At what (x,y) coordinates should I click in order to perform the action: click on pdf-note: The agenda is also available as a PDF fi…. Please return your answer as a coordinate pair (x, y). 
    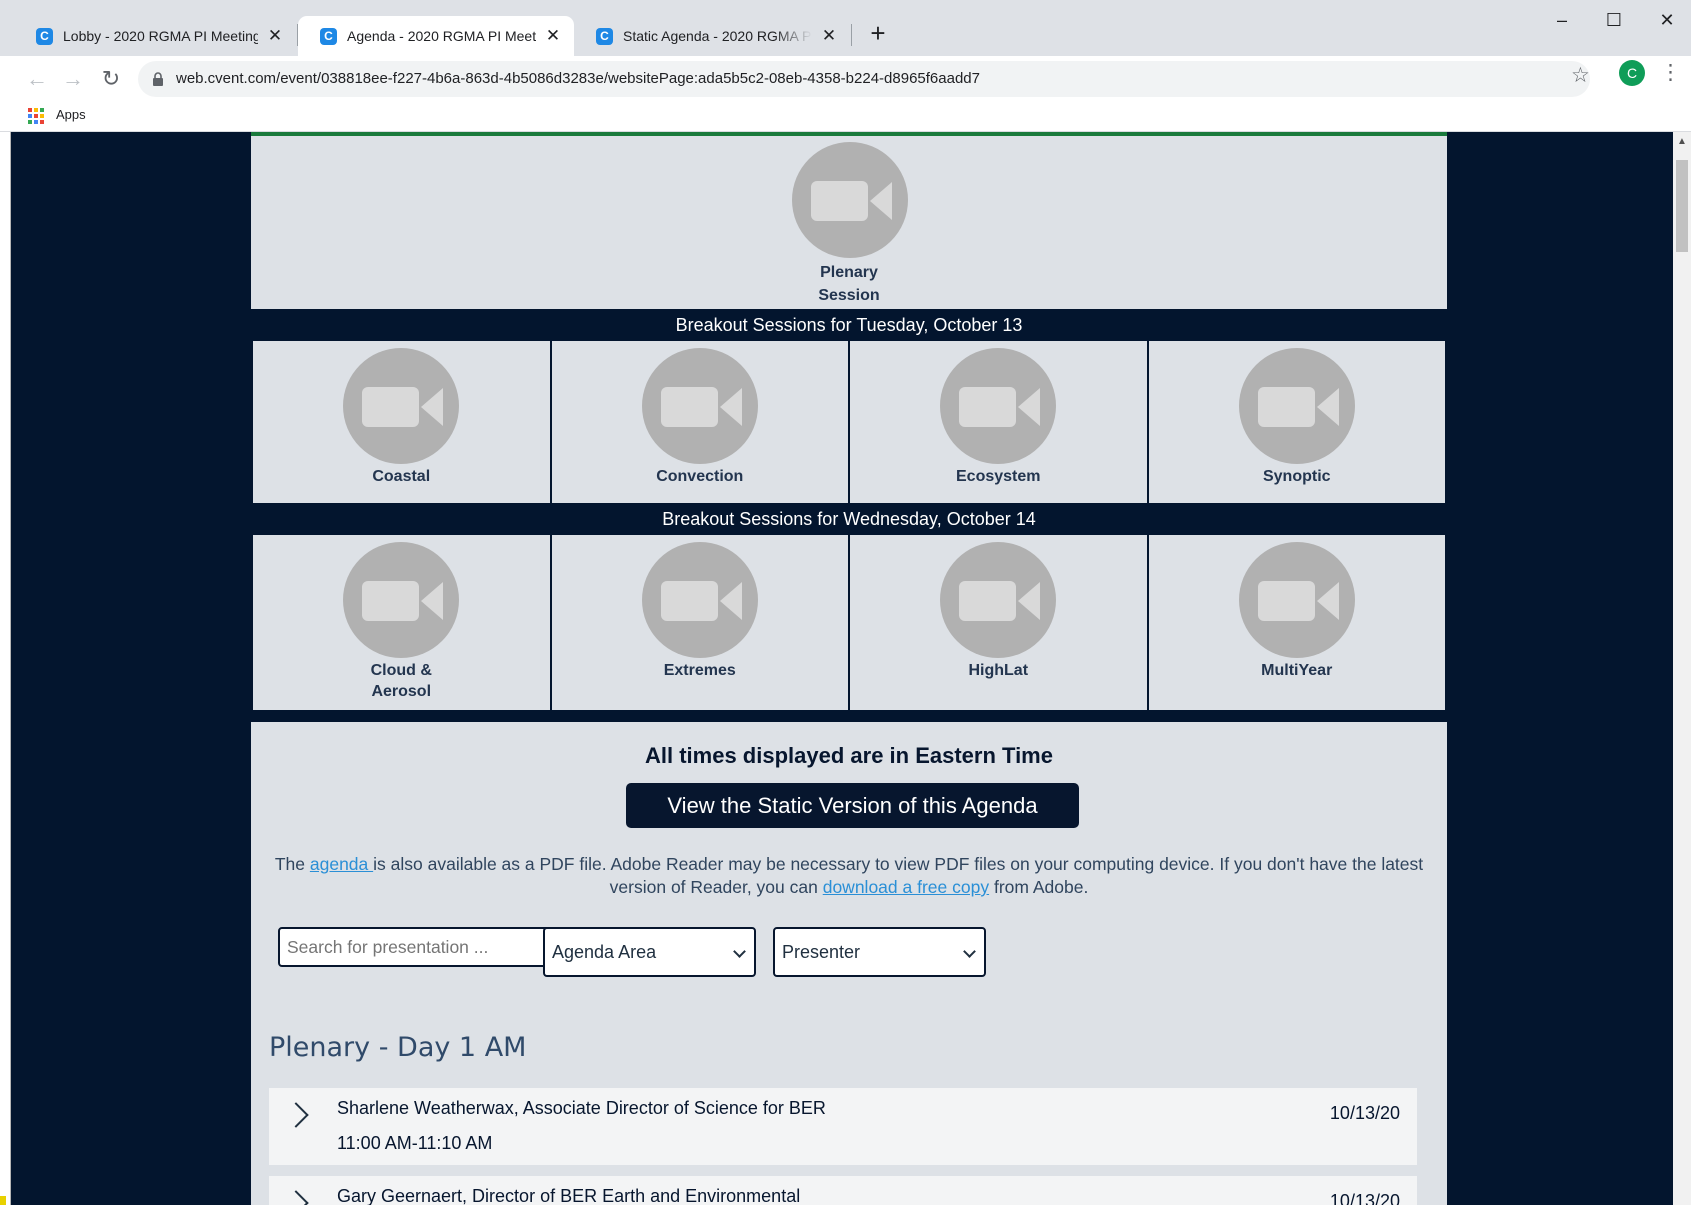
    Looking at the image, I should click on (849, 876).